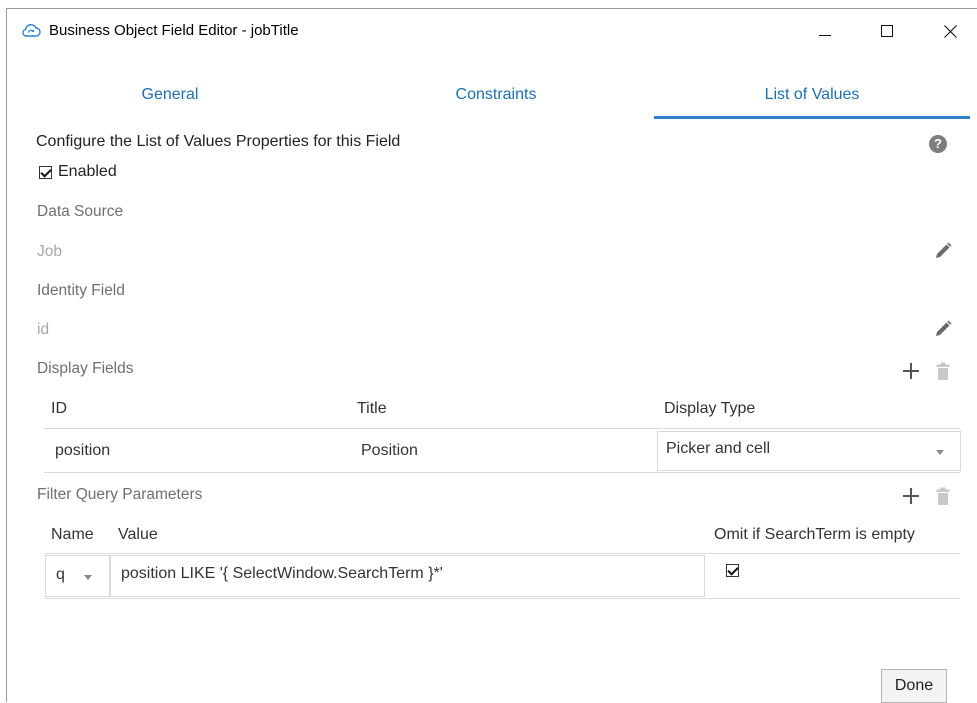 Image resolution: width=977 pixels, height=703 pixels. Describe the element at coordinates (718, 448) in the screenshot. I see `display-type-value: Picker and cell` at that location.